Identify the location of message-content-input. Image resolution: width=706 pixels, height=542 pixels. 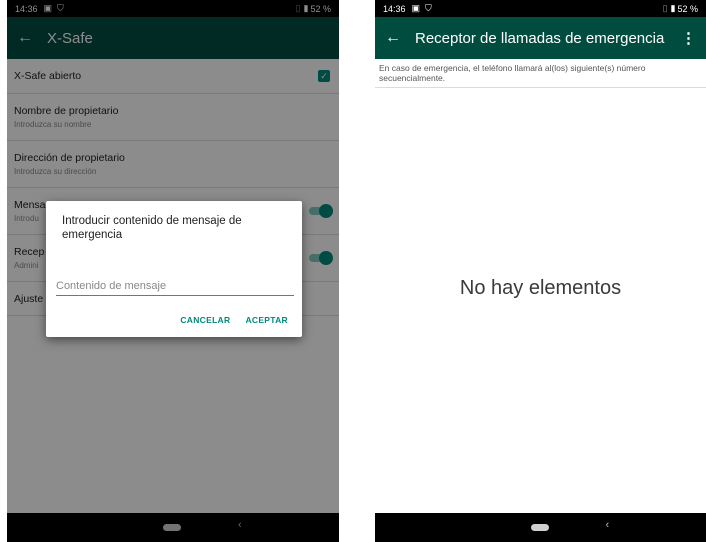
(175, 287).